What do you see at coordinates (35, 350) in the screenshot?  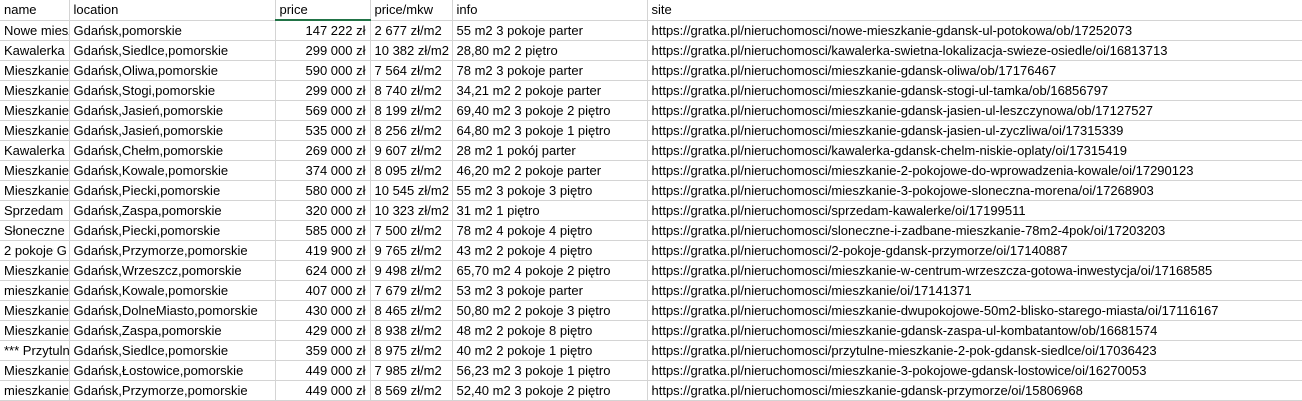 I see `cell-name: *** Przytulne` at bounding box center [35, 350].